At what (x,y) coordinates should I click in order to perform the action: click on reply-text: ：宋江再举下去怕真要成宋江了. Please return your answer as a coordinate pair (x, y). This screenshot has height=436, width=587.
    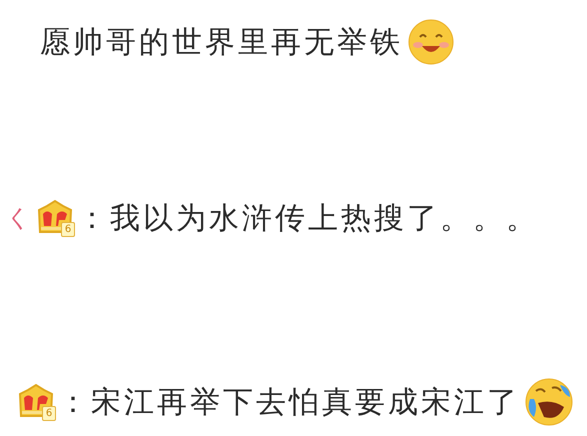
    Looking at the image, I should click on (289, 403).